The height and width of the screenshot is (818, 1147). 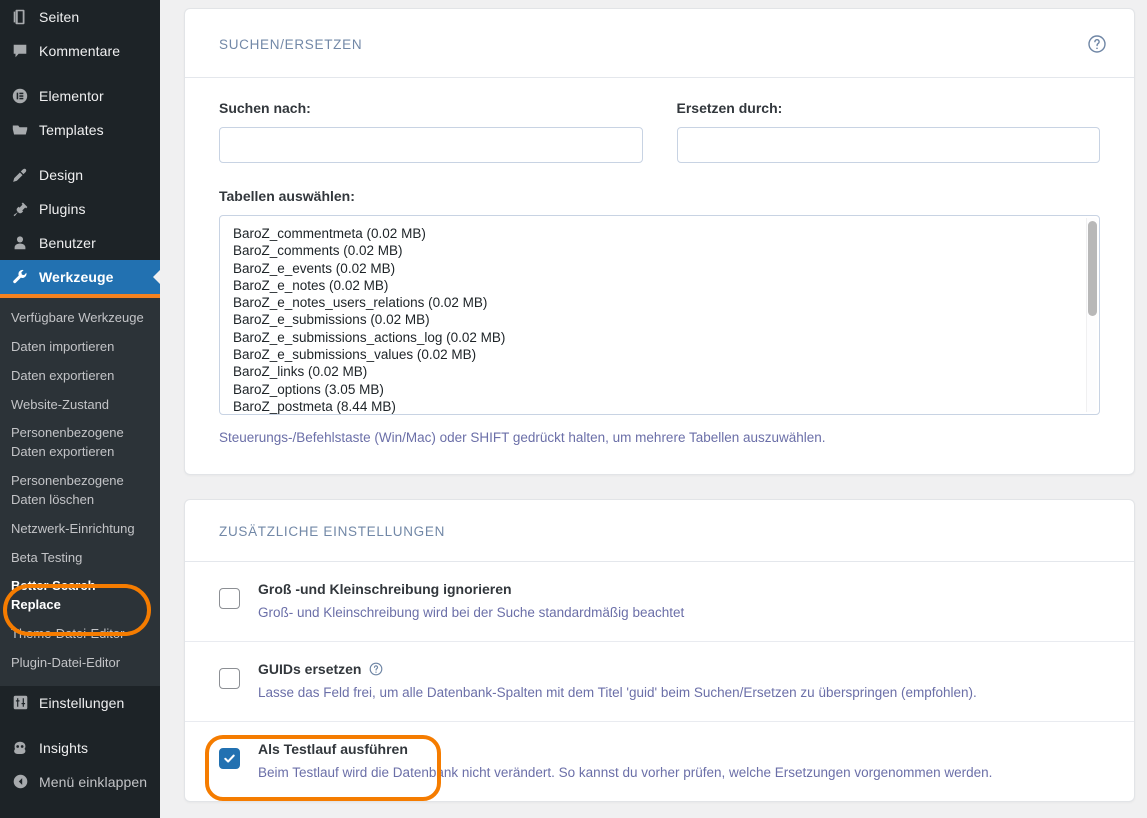 I want to click on sidebar-item-benutzer: Benutzer, so click(x=80, y=243).